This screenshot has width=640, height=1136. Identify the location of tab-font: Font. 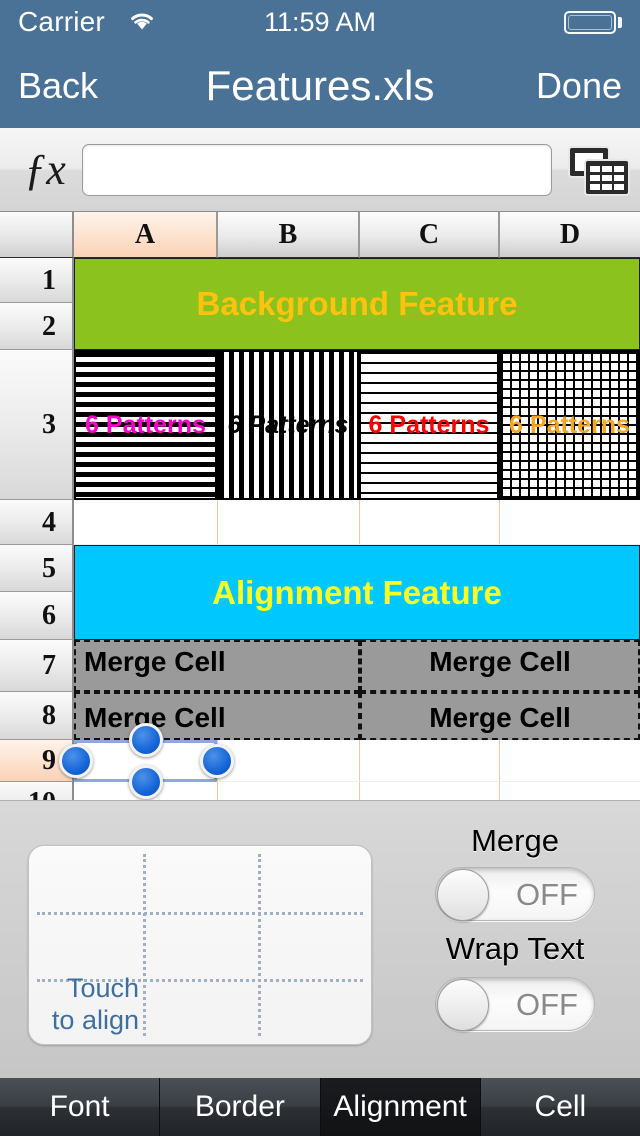
(80, 1107).